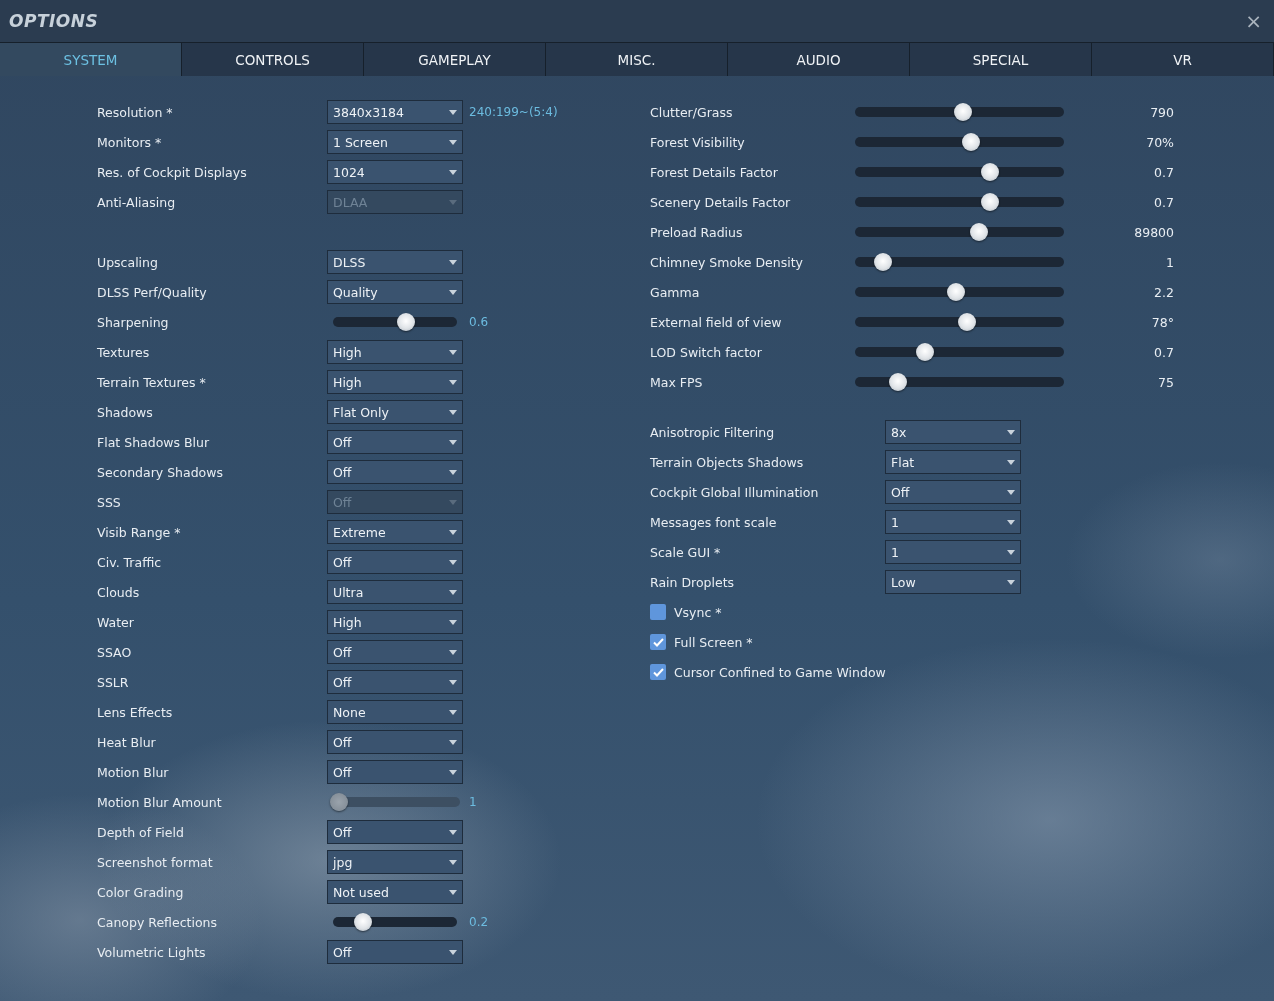 The width and height of the screenshot is (1274, 1001). I want to click on checkbox-label: Vsync *, so click(698, 612).